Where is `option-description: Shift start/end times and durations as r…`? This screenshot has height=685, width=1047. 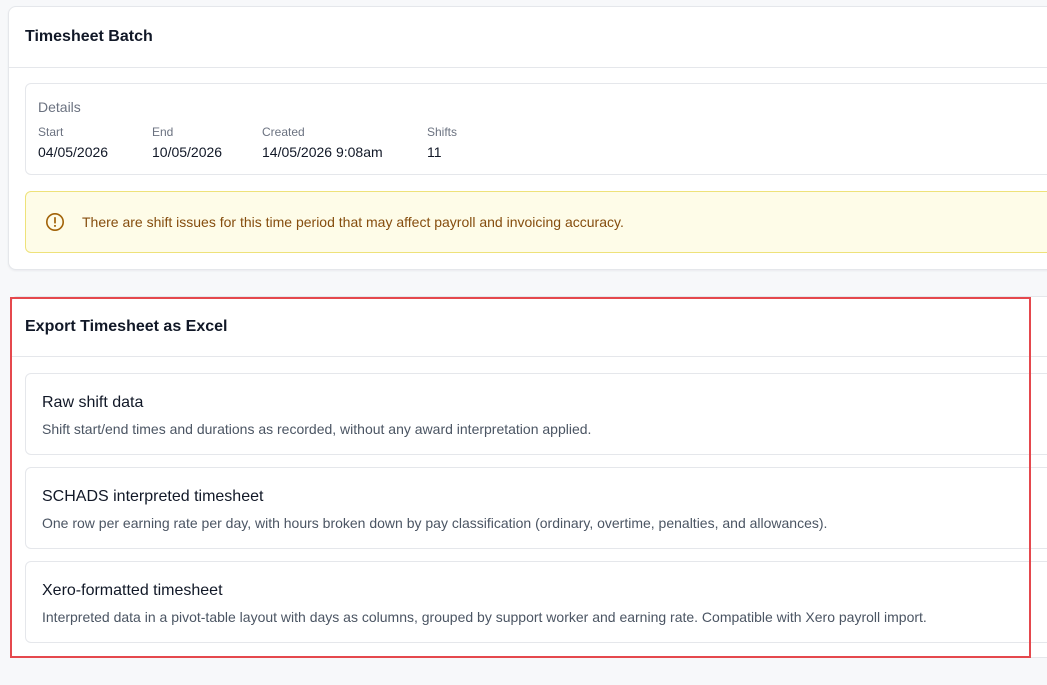
option-description: Shift start/end times and durations as r… is located at coordinates (317, 429).